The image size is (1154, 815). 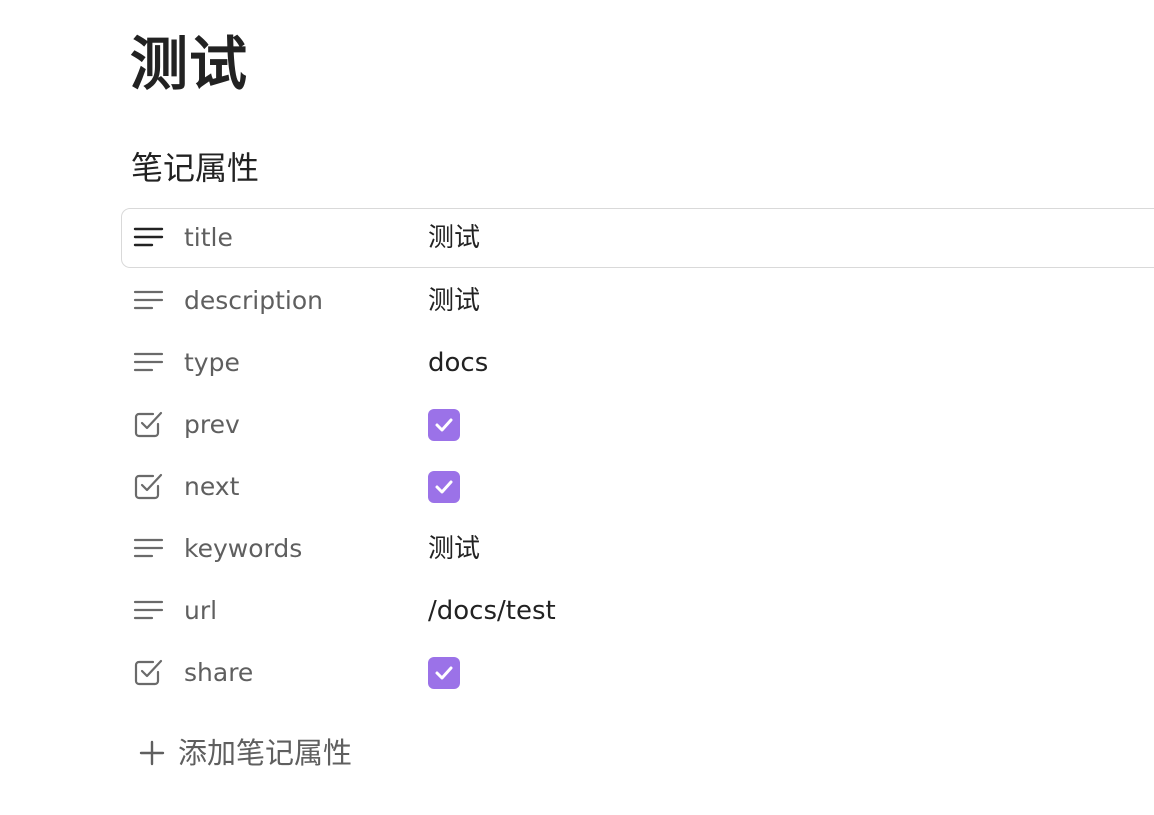 I want to click on property-row-prev: prev, so click(x=637, y=425).